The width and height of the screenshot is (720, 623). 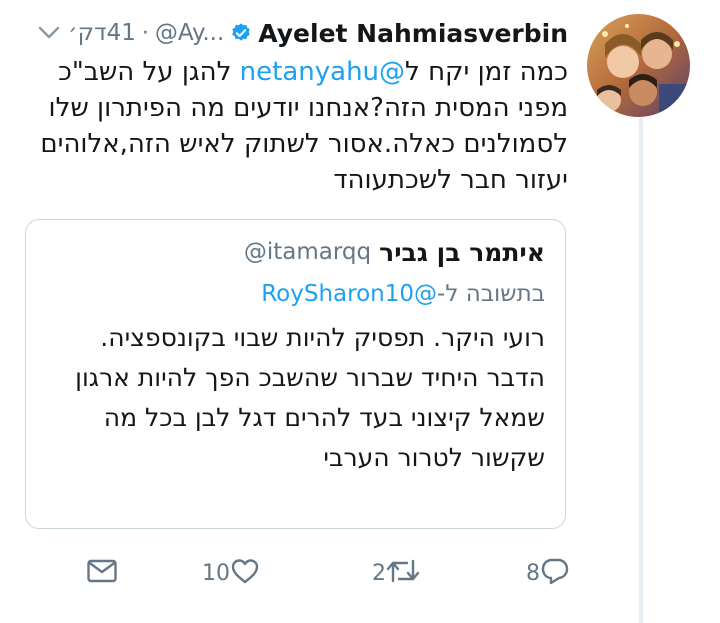 I want to click on like-button: 10, so click(x=227, y=573).